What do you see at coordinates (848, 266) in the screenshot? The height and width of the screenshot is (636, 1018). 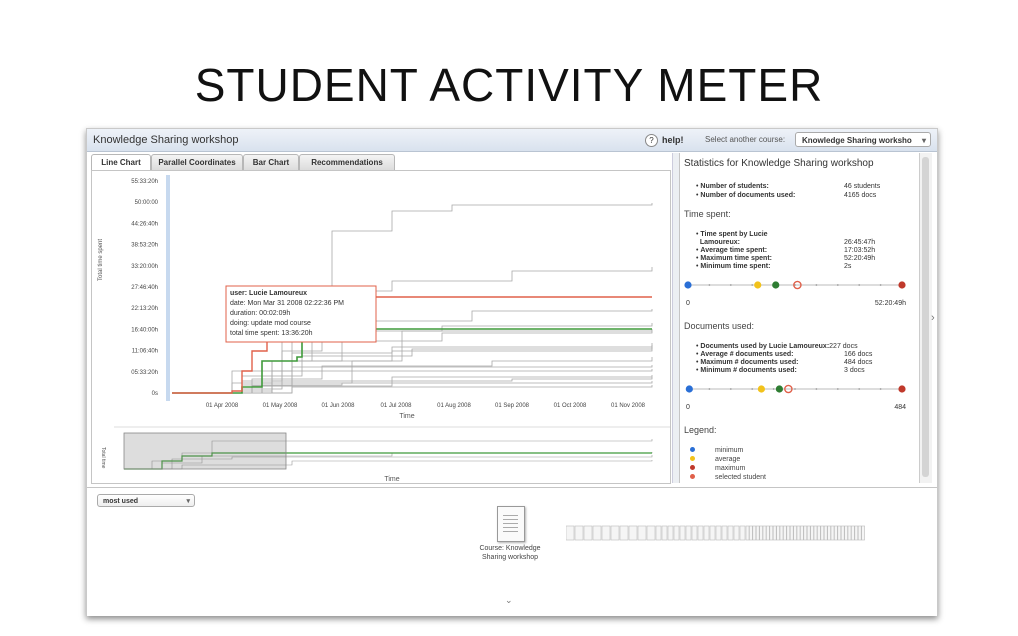 I see `stat-value: 2s` at bounding box center [848, 266].